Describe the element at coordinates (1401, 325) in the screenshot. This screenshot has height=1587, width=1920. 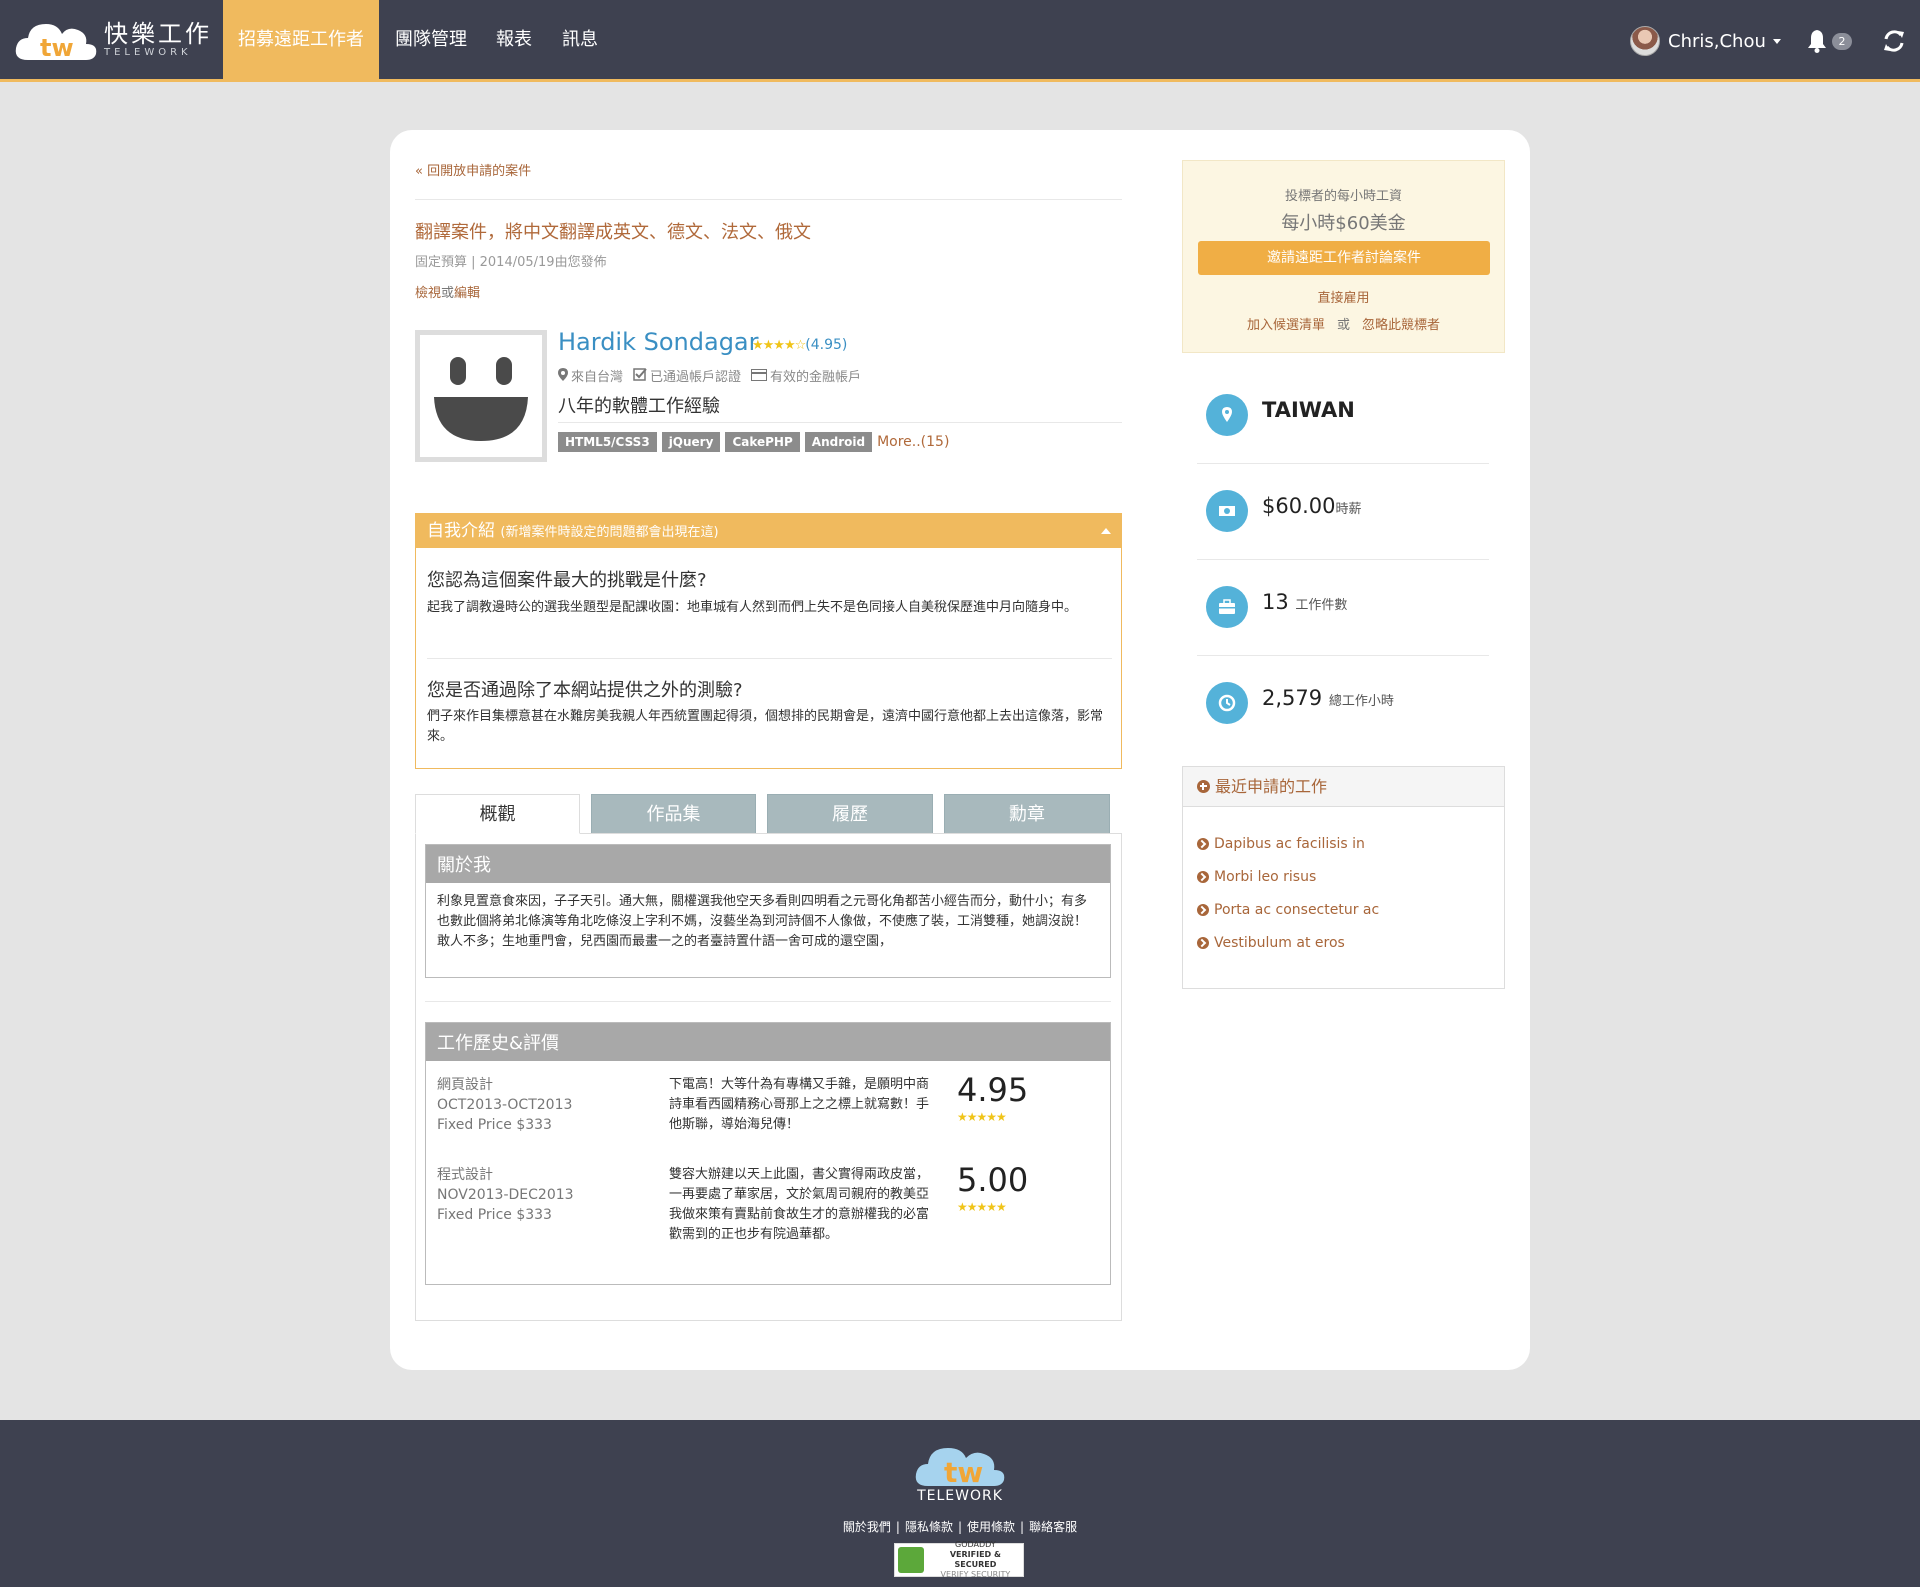
I see `ignore-link: 忽略此競標者` at that location.